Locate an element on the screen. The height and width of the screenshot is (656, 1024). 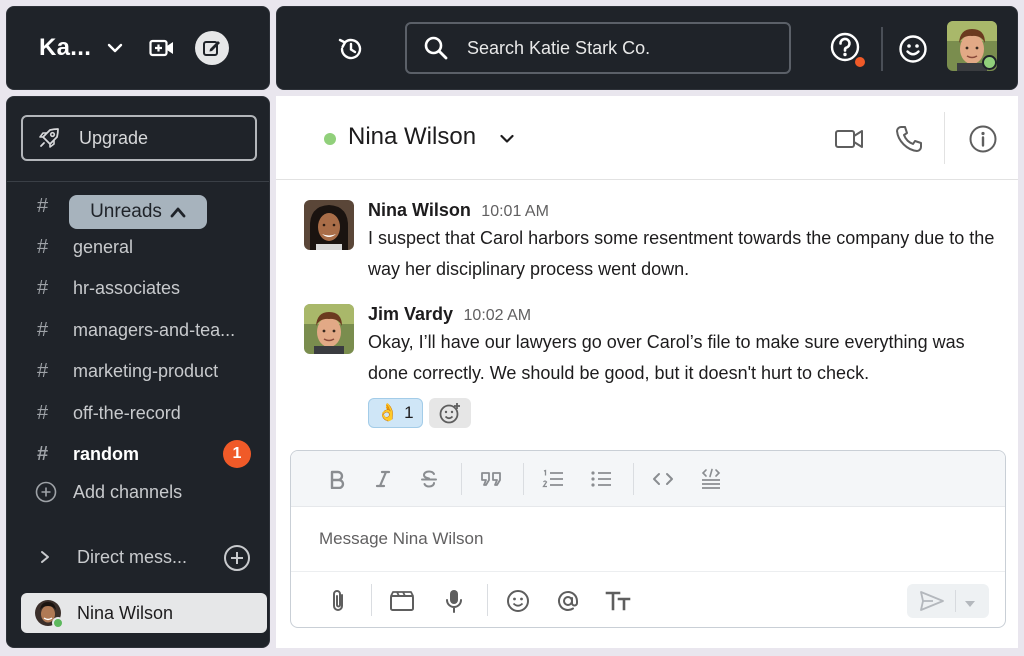
phone-call-icon is located at coordinates (909, 139).